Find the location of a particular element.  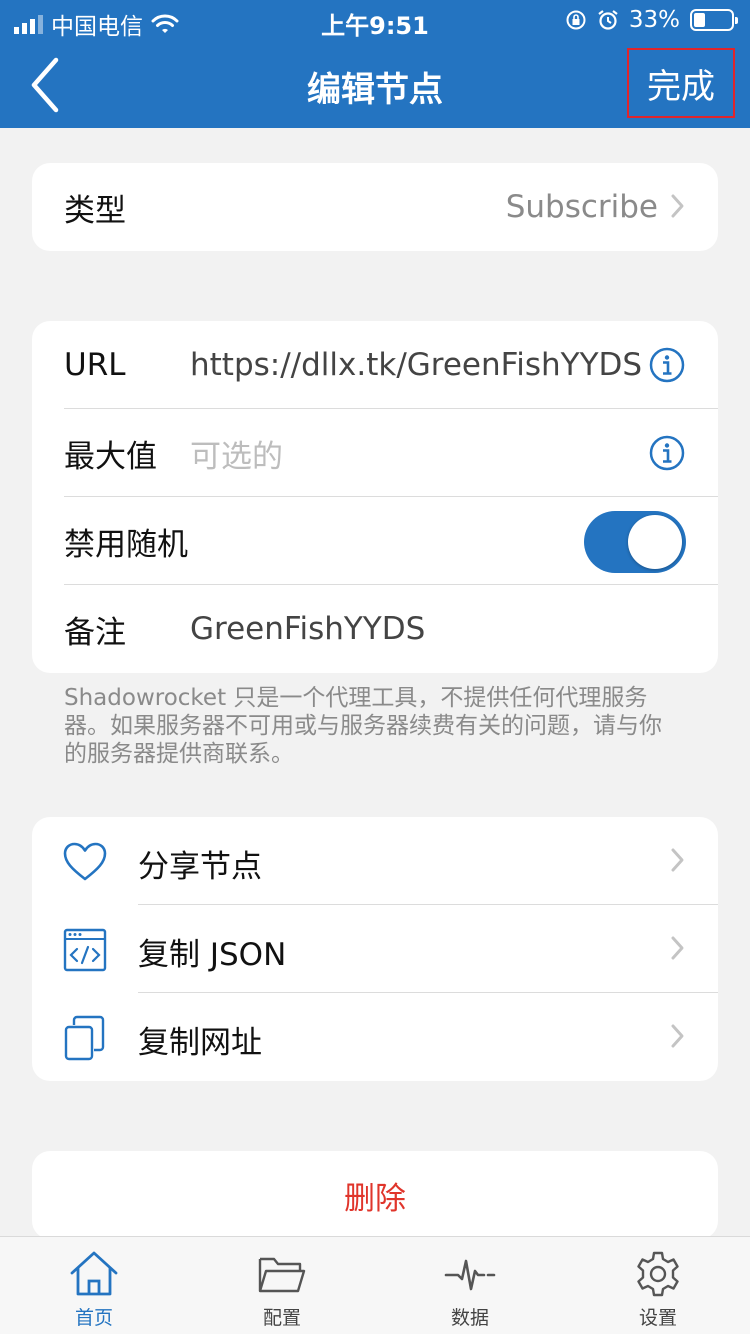

orientation-lock-icon is located at coordinates (576, 20).